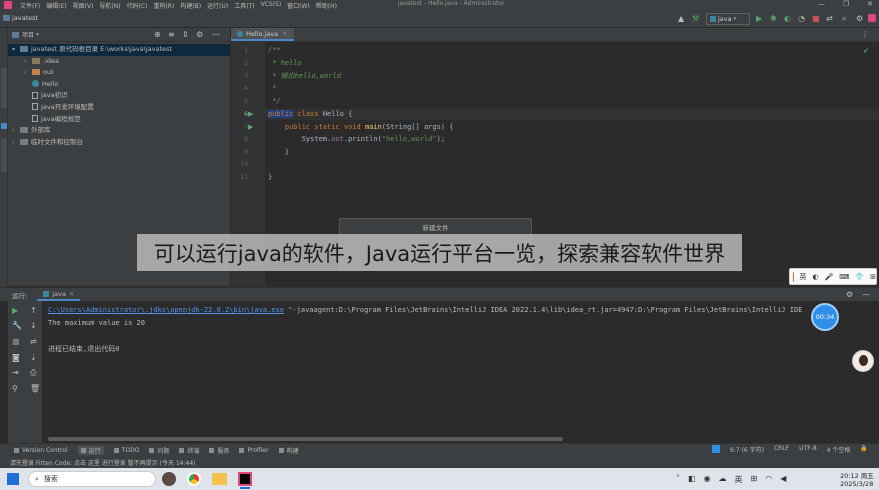 The width and height of the screenshot is (879, 490). Describe the element at coordinates (219, 479) in the screenshot. I see `explorer-icon` at that location.